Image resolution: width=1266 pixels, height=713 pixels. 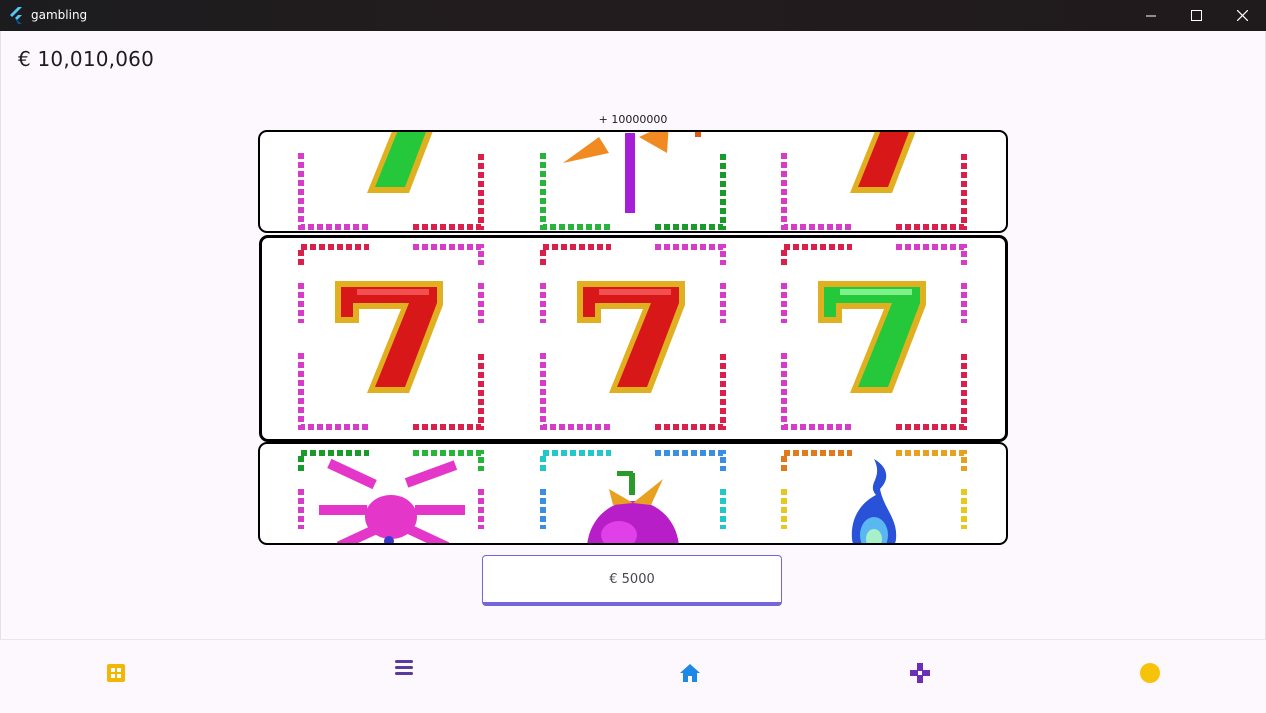 I want to click on maximize-button, so click(x=1196, y=15).